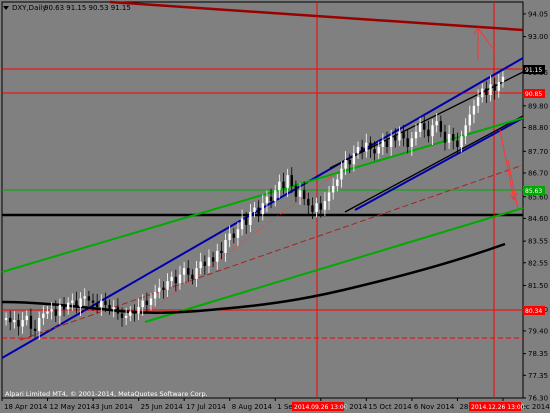  I want to click on price-tag-bottom-red: 80.34, so click(534, 310).